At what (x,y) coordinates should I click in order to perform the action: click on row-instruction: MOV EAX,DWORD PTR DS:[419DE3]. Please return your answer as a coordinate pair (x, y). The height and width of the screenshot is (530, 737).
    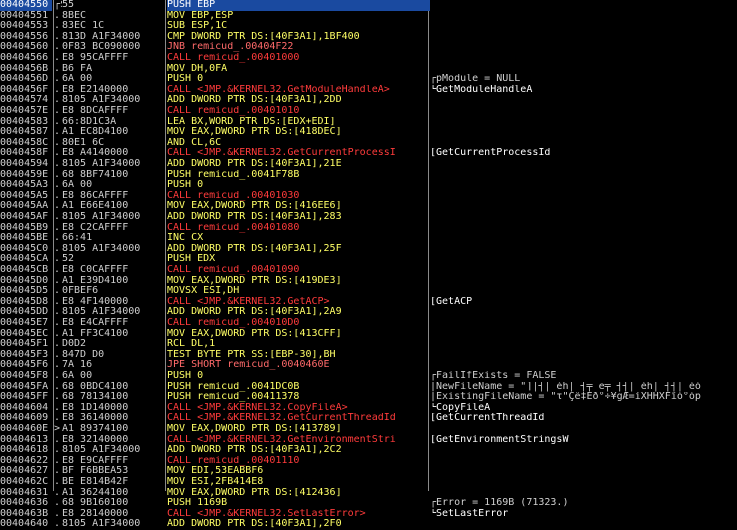
    Looking at the image, I should click on (254, 280).